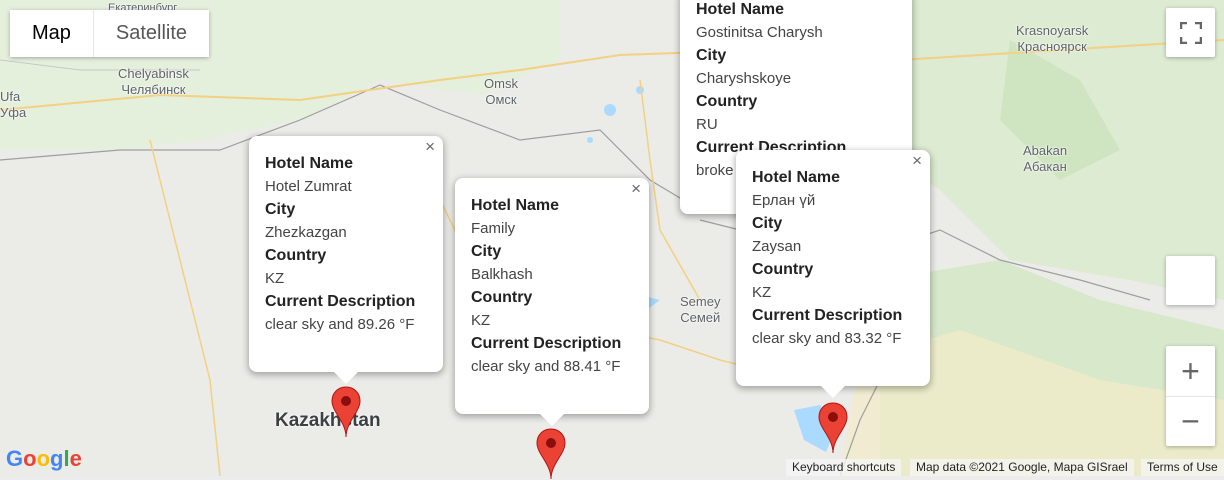 The height and width of the screenshot is (480, 1224). What do you see at coordinates (707, 124) in the screenshot?
I see `country-value: RU` at bounding box center [707, 124].